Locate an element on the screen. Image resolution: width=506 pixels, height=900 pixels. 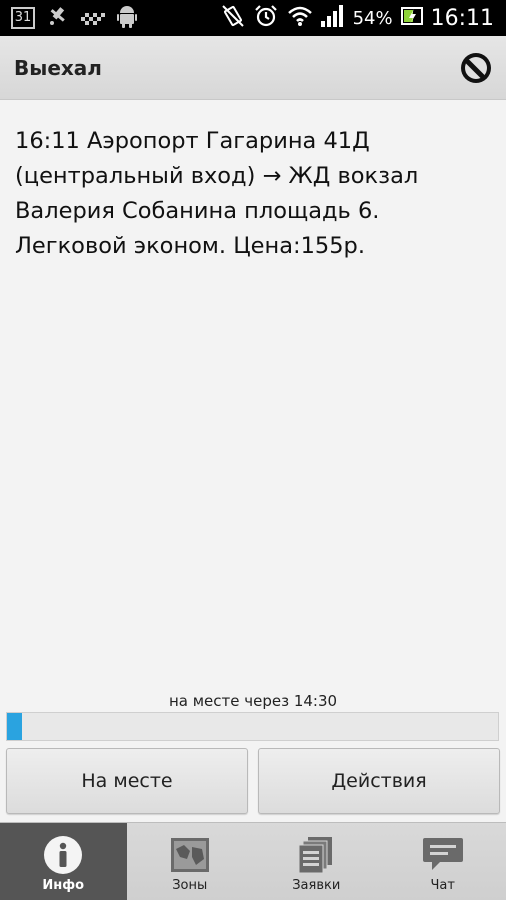
info-icon is located at coordinates (63, 855).